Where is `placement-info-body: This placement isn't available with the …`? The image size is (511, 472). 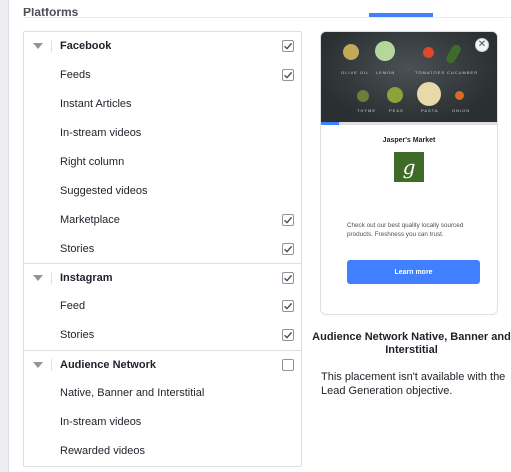 placement-info-body: This placement isn't available with the … is located at coordinates (413, 384).